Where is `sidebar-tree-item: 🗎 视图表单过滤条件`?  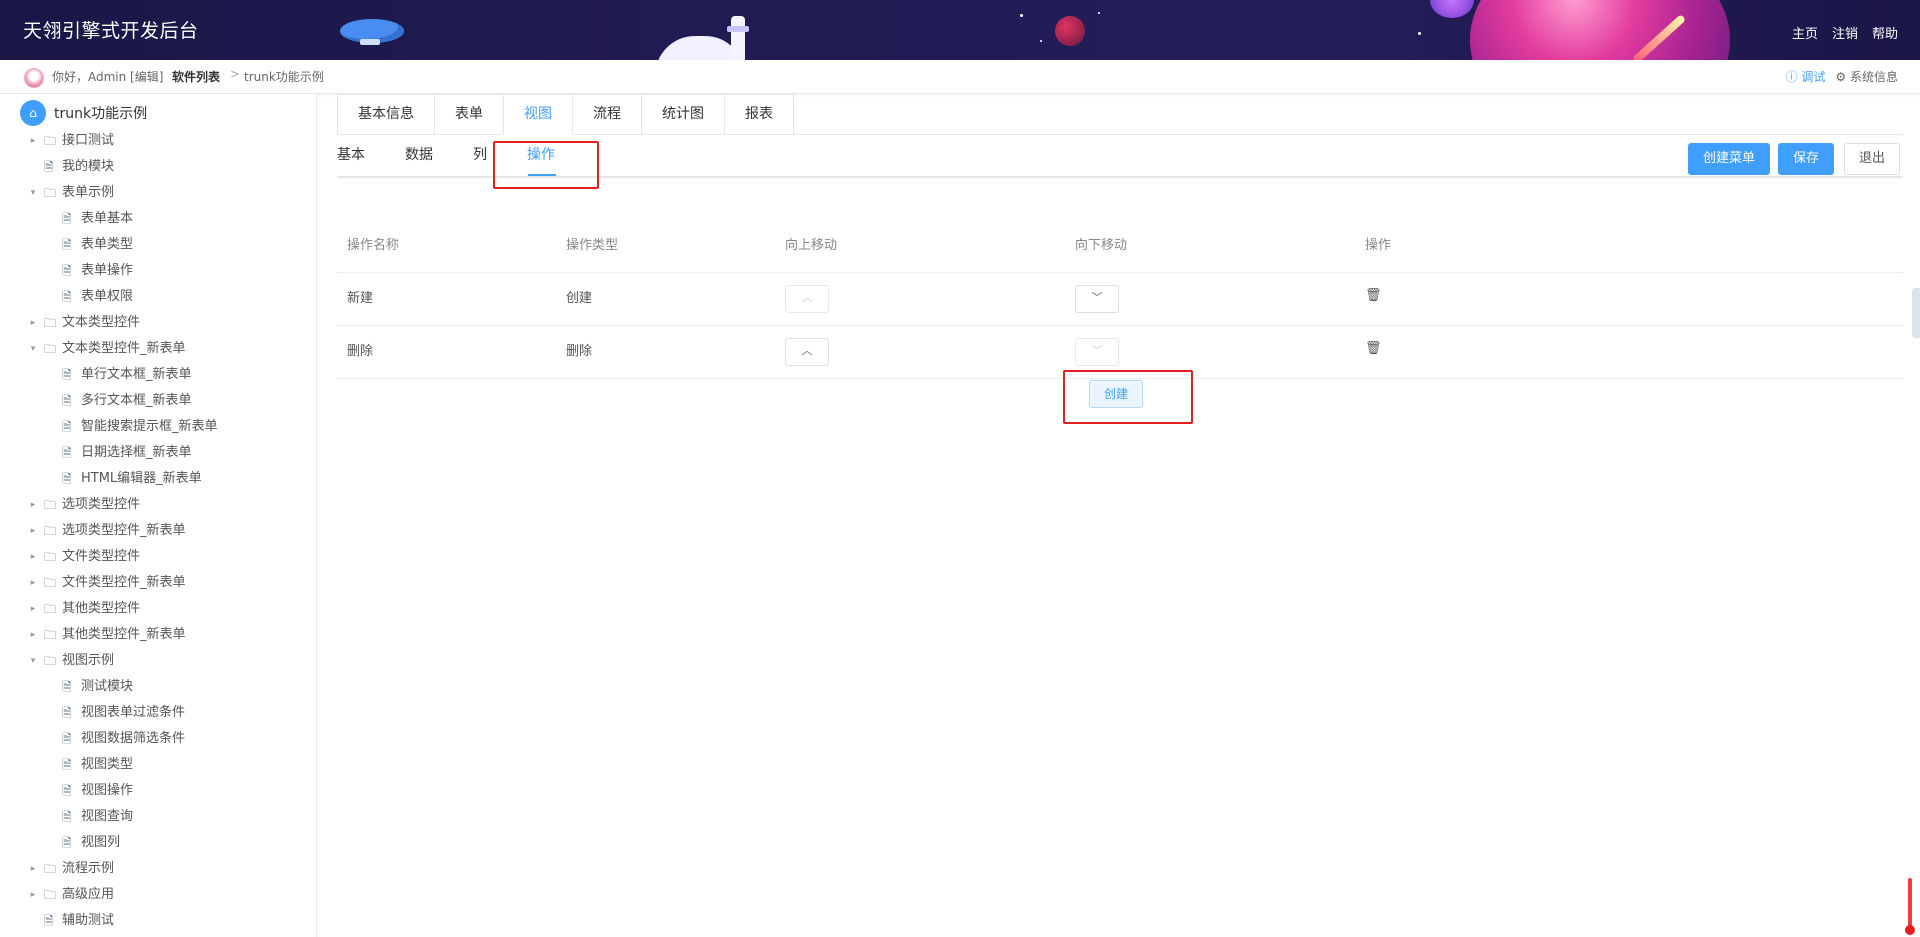
sidebar-tree-item: 🗎 视图表单过滤条件 is located at coordinates (158, 713).